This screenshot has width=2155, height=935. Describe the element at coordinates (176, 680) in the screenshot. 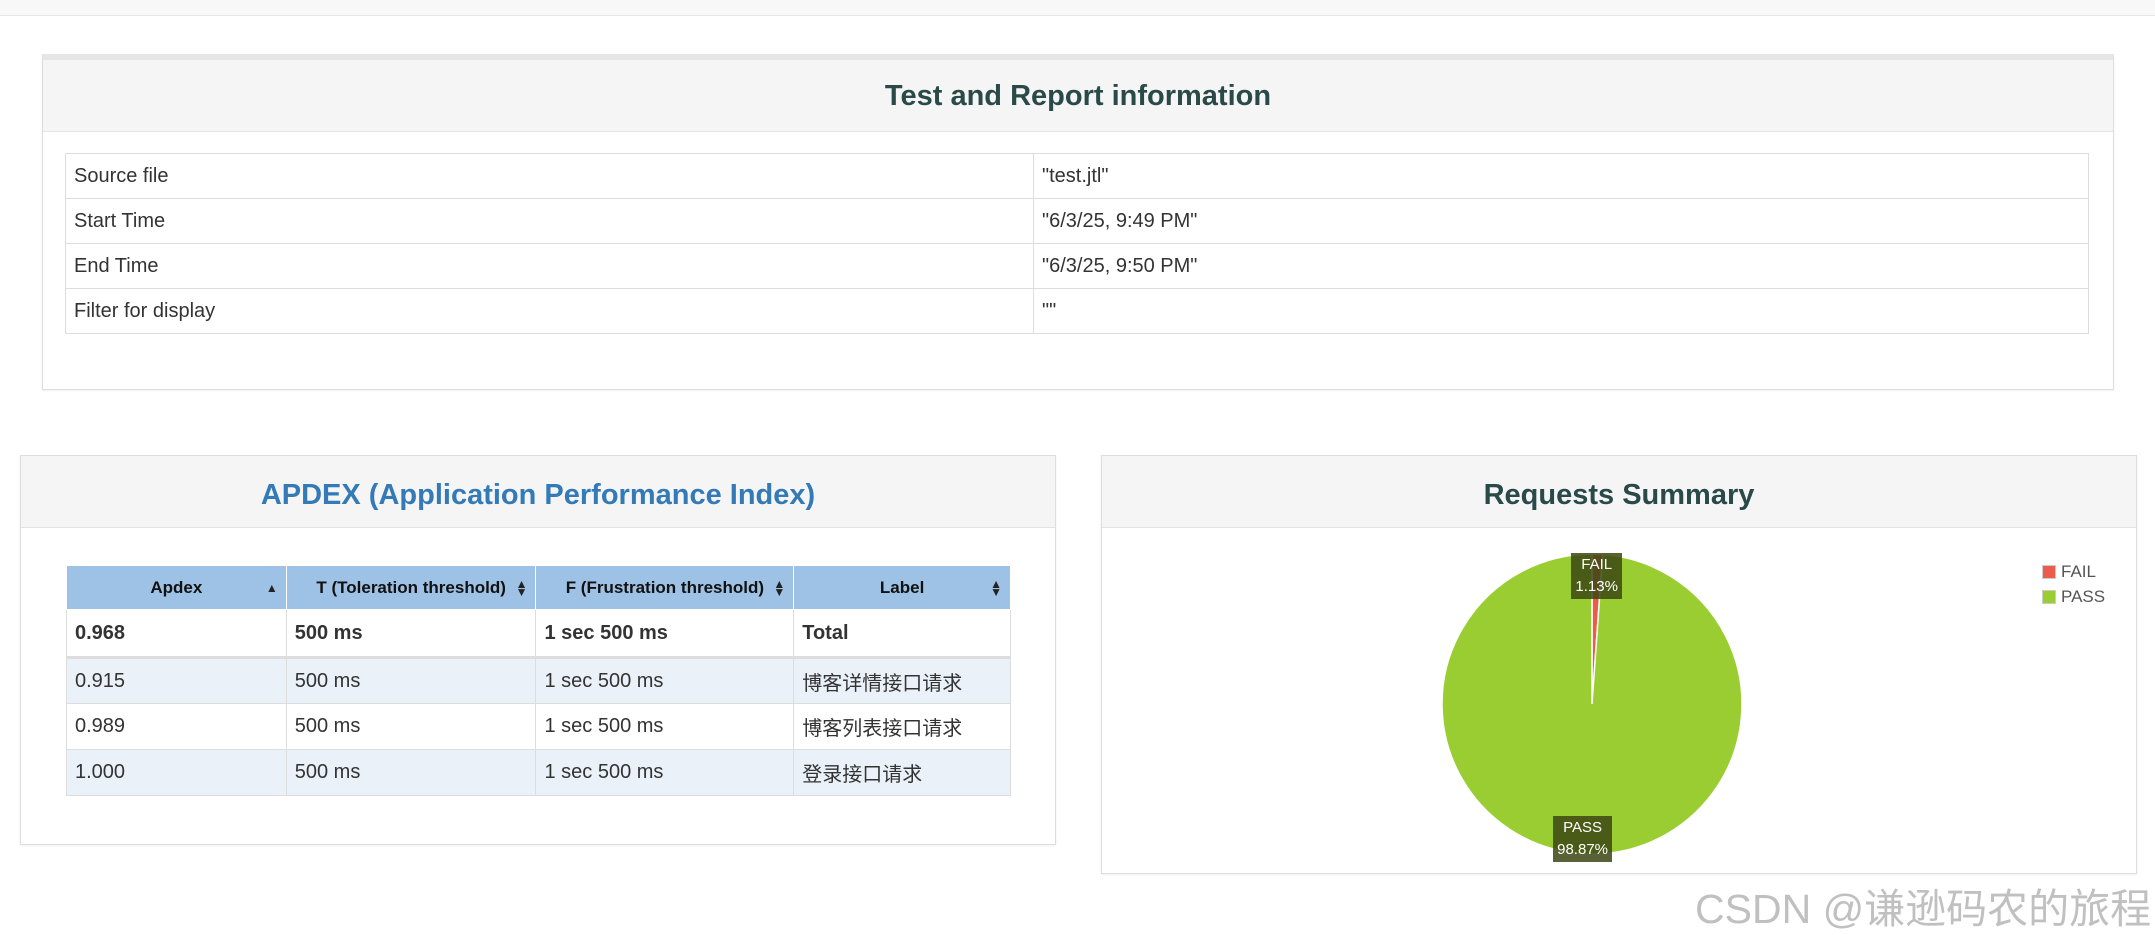

I see `cell-apdex: 0.915` at that location.